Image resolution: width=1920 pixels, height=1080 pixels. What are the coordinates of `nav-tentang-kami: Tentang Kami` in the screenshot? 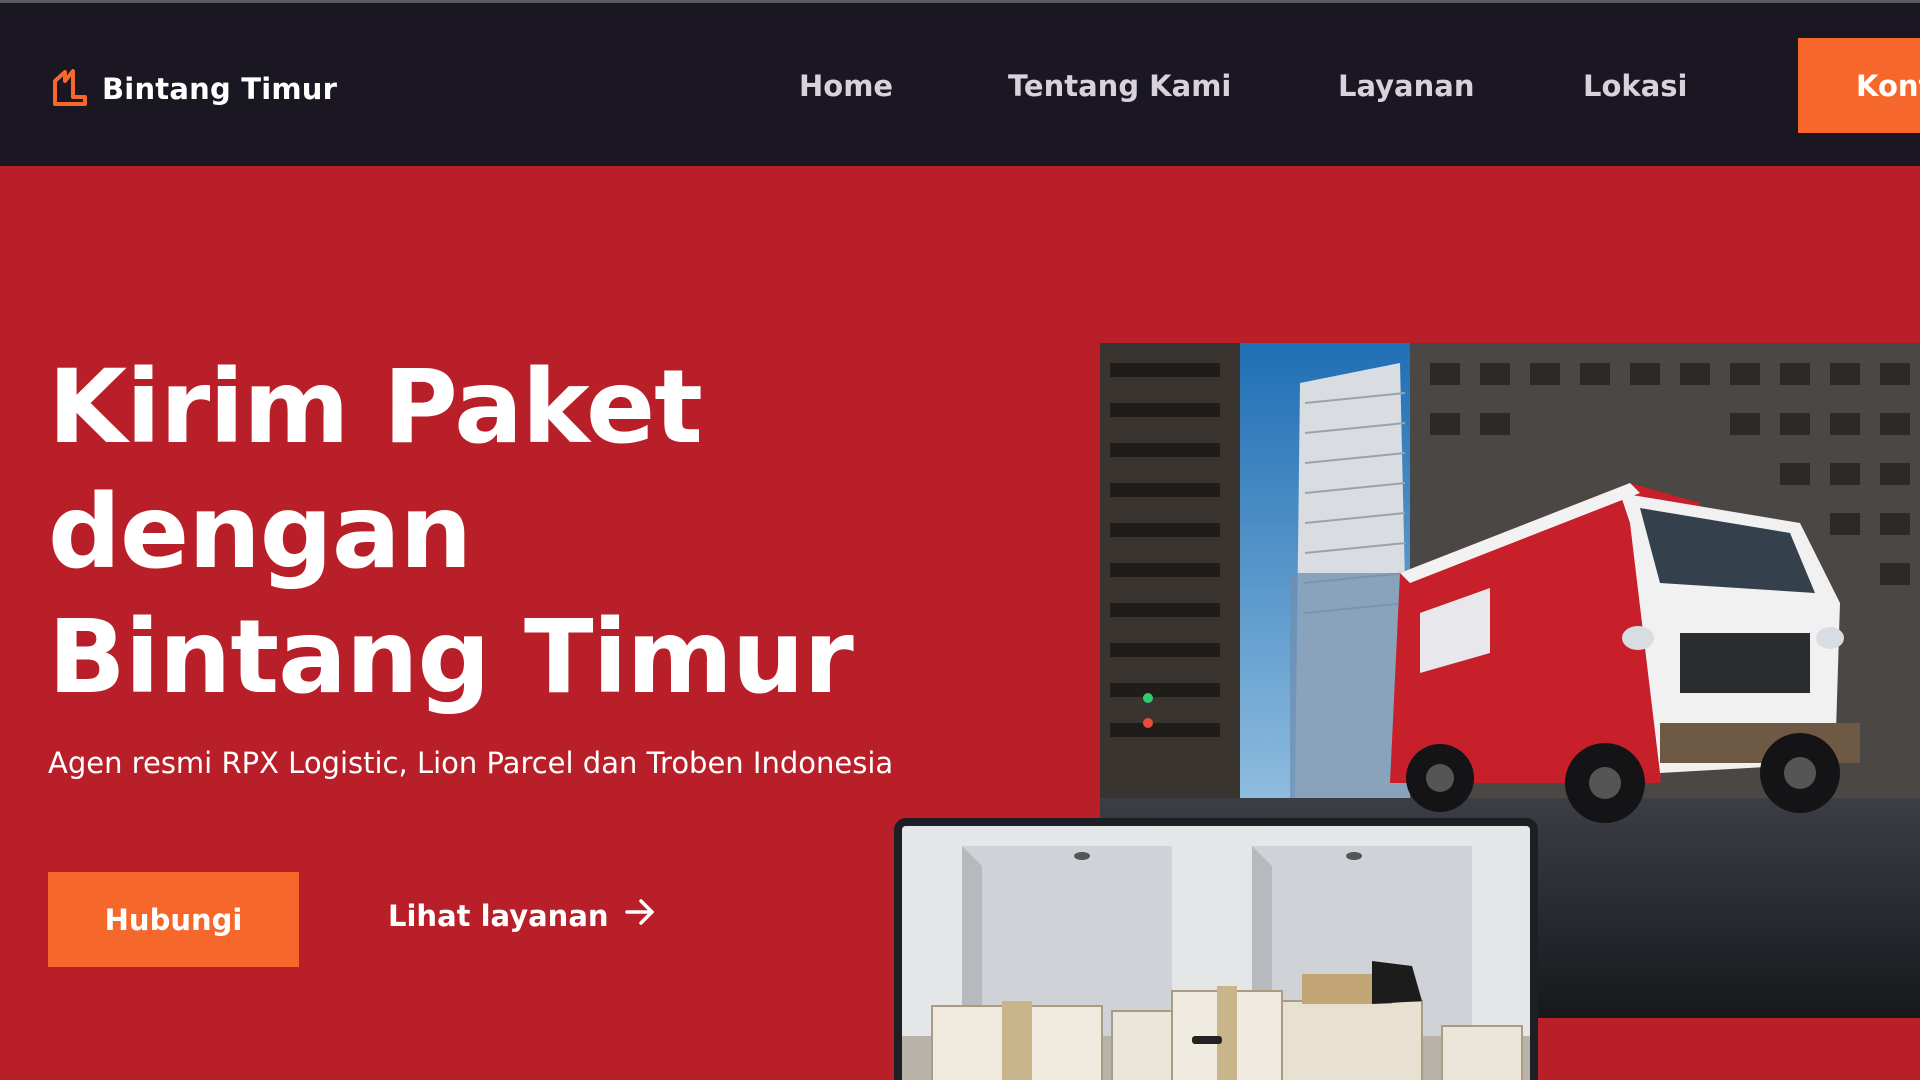 It's located at (1119, 86).